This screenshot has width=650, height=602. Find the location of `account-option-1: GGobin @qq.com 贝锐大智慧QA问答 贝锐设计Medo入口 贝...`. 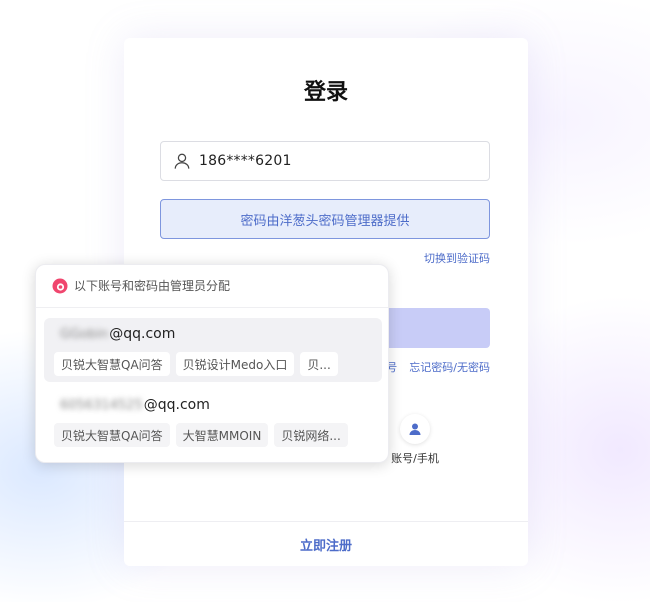

account-option-1: GGobin @qq.com 贝锐大智慧QA问答 贝锐设计Medo入口 贝... is located at coordinates (213, 350).